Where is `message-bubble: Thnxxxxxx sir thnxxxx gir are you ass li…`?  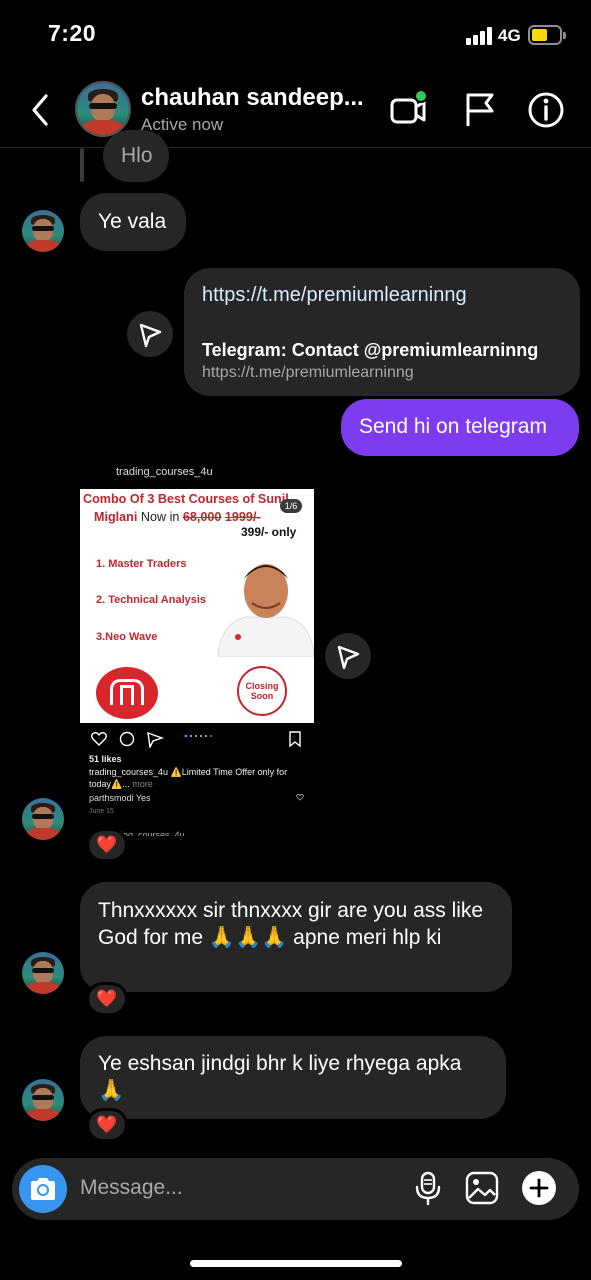 message-bubble: Thnxxxxxx sir thnxxxx gir are you ass li… is located at coordinates (296, 937).